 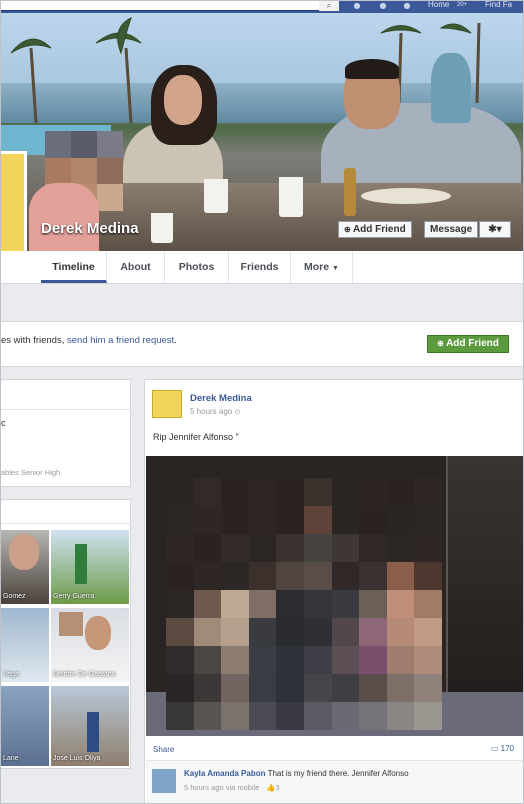 I want to click on post-time-text: 5 hours ago, so click(x=211, y=411).